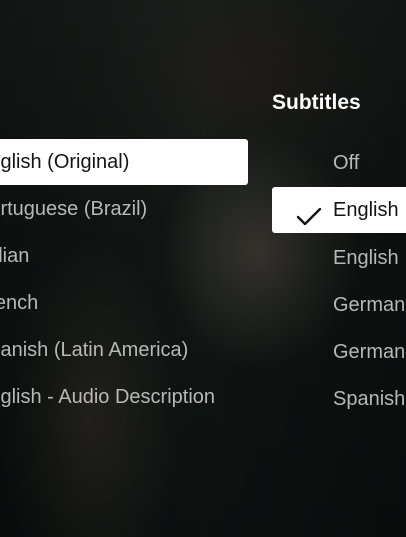  I want to click on subtitle-option-label: Off, so click(346, 163).